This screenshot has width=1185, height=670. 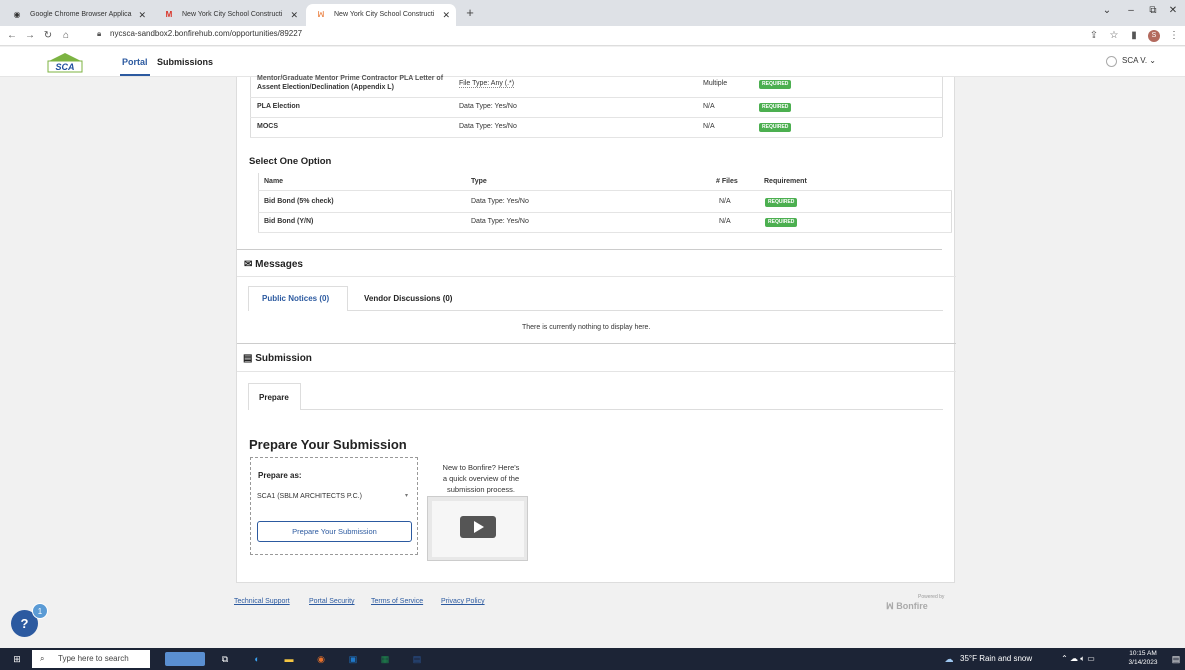 I want to click on tutorial-video-thumbnail, so click(x=477, y=528).